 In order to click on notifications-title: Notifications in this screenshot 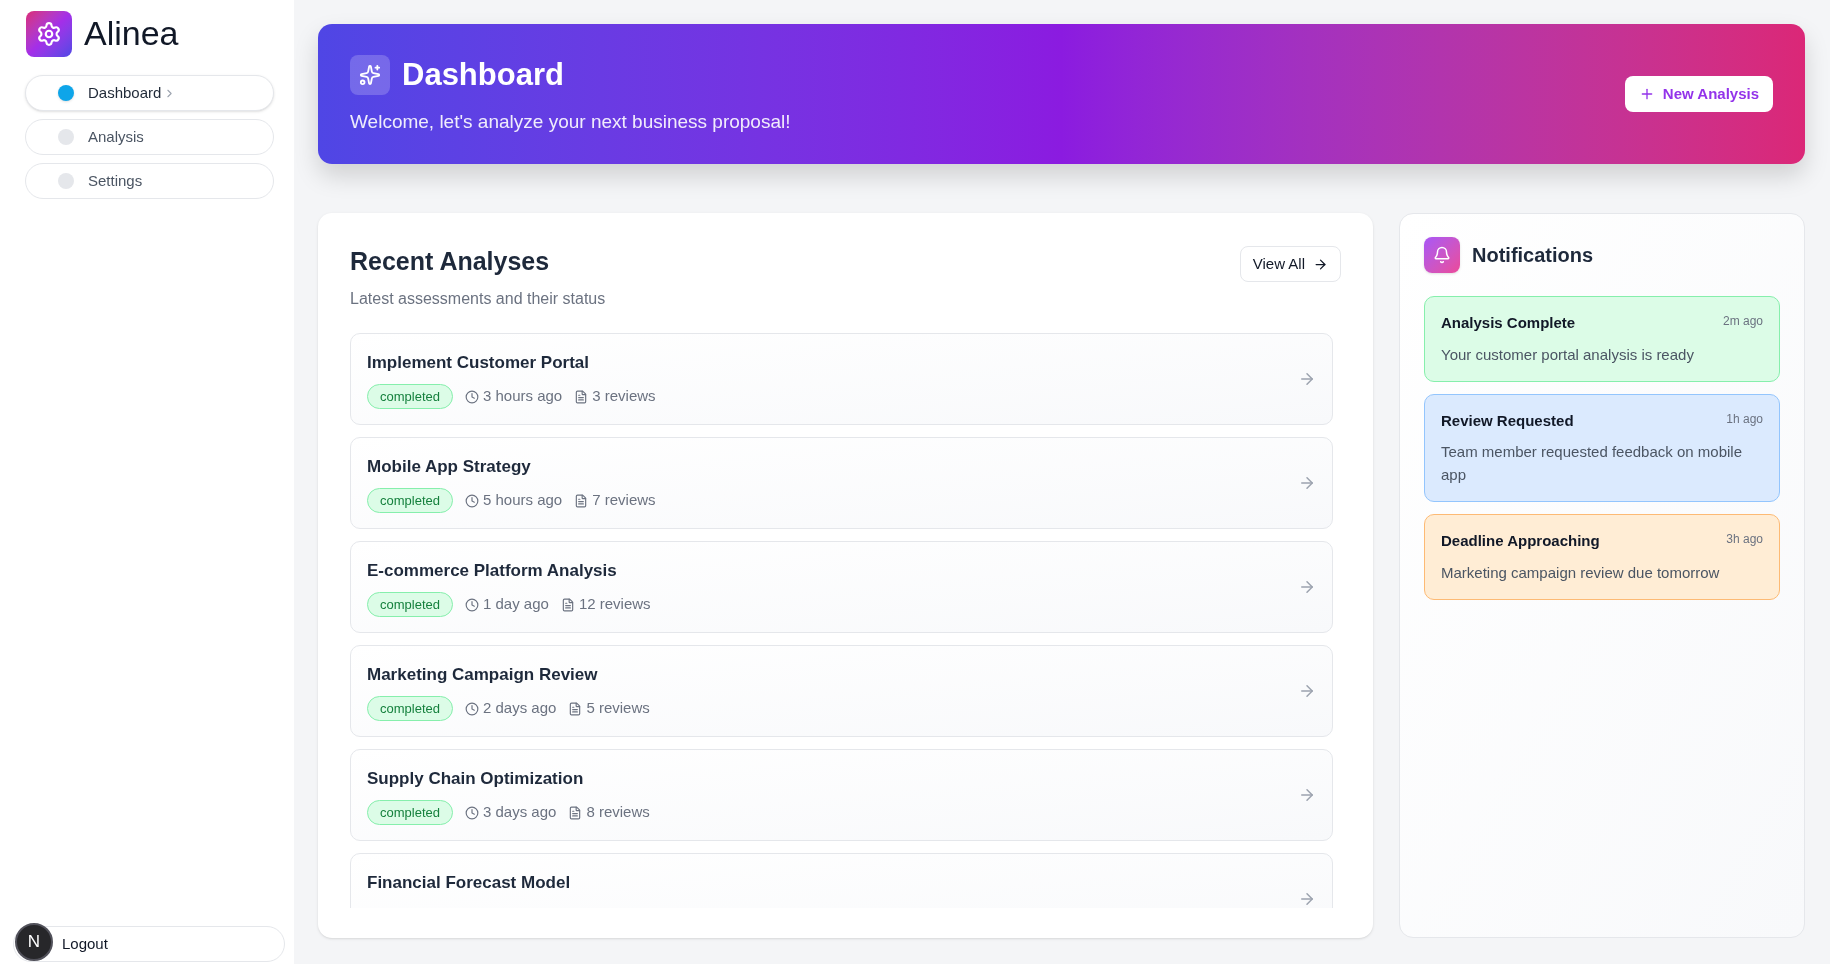, I will do `click(1533, 255)`.